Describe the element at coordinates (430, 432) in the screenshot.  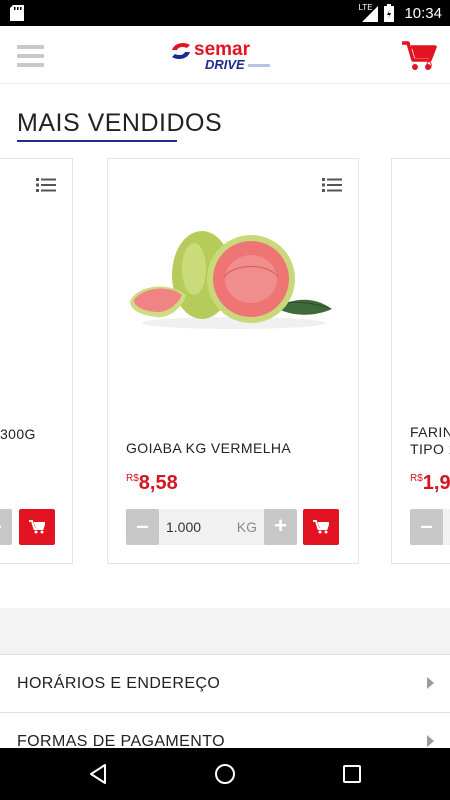
I see `product-name-line-1: FARIN` at that location.